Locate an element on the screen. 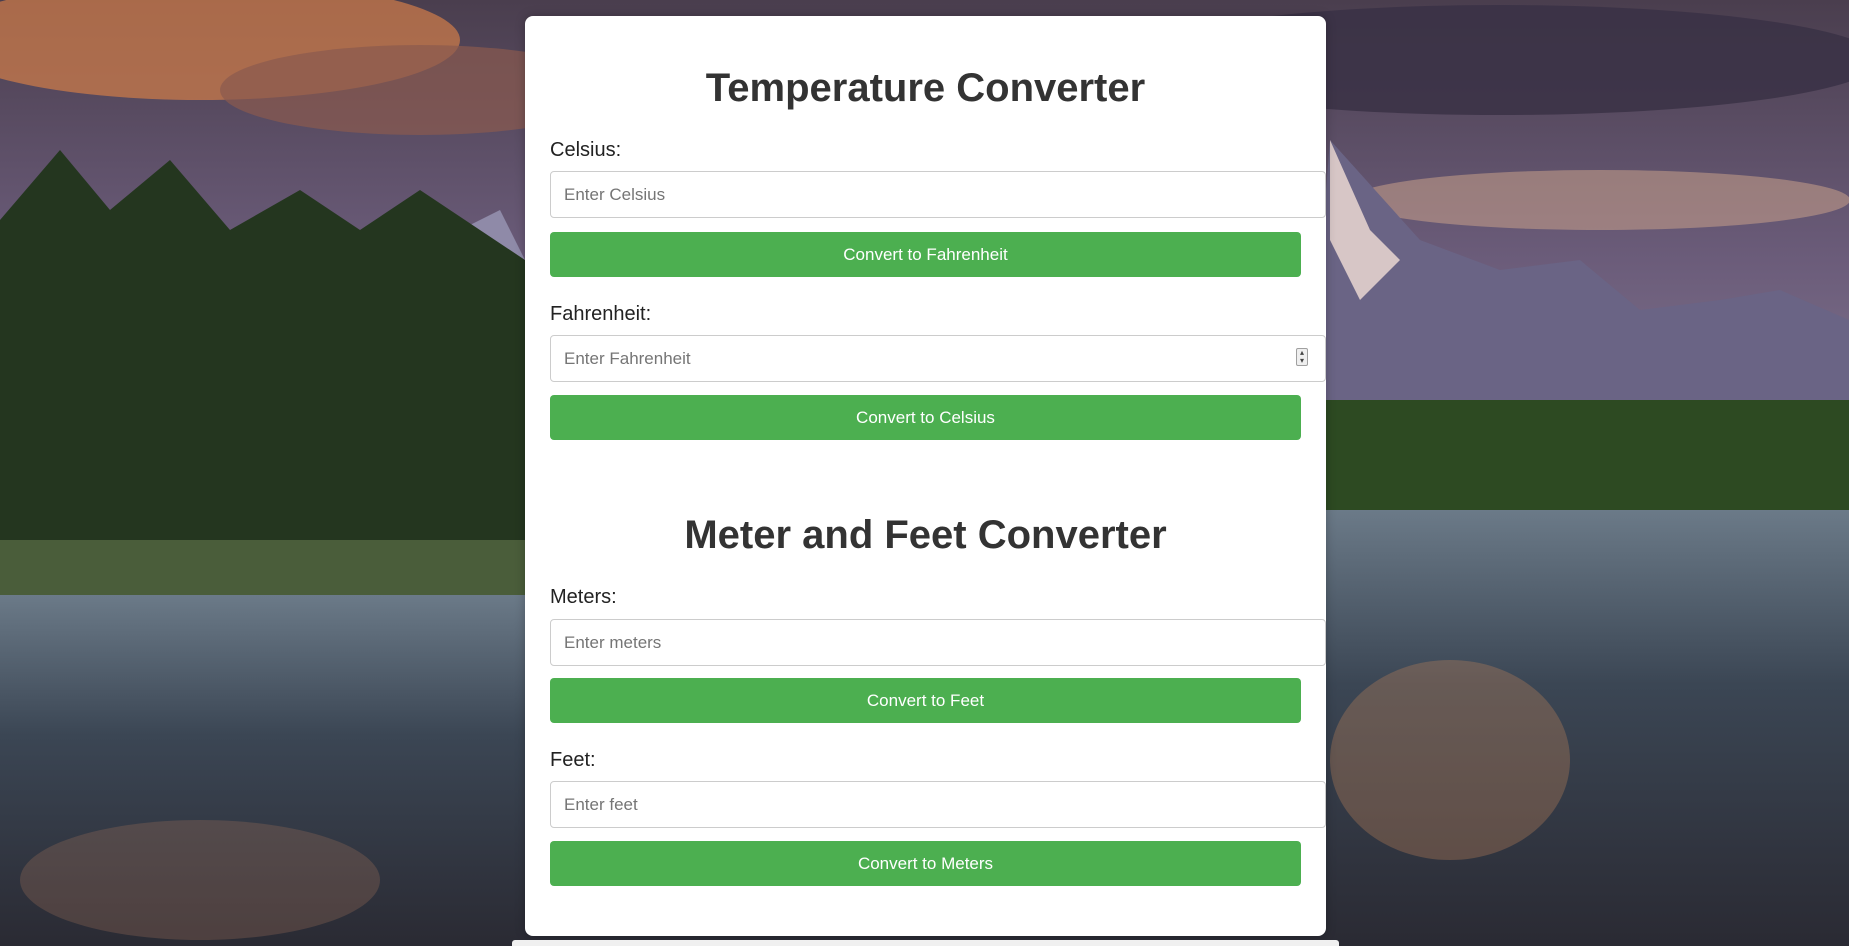 This screenshot has width=1849, height=946. convert-to-meters-button: Convert to Meters is located at coordinates (925, 863).